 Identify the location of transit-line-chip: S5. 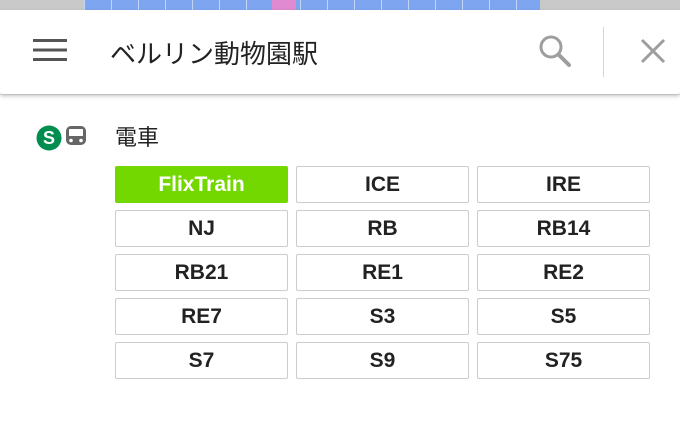
(563, 316).